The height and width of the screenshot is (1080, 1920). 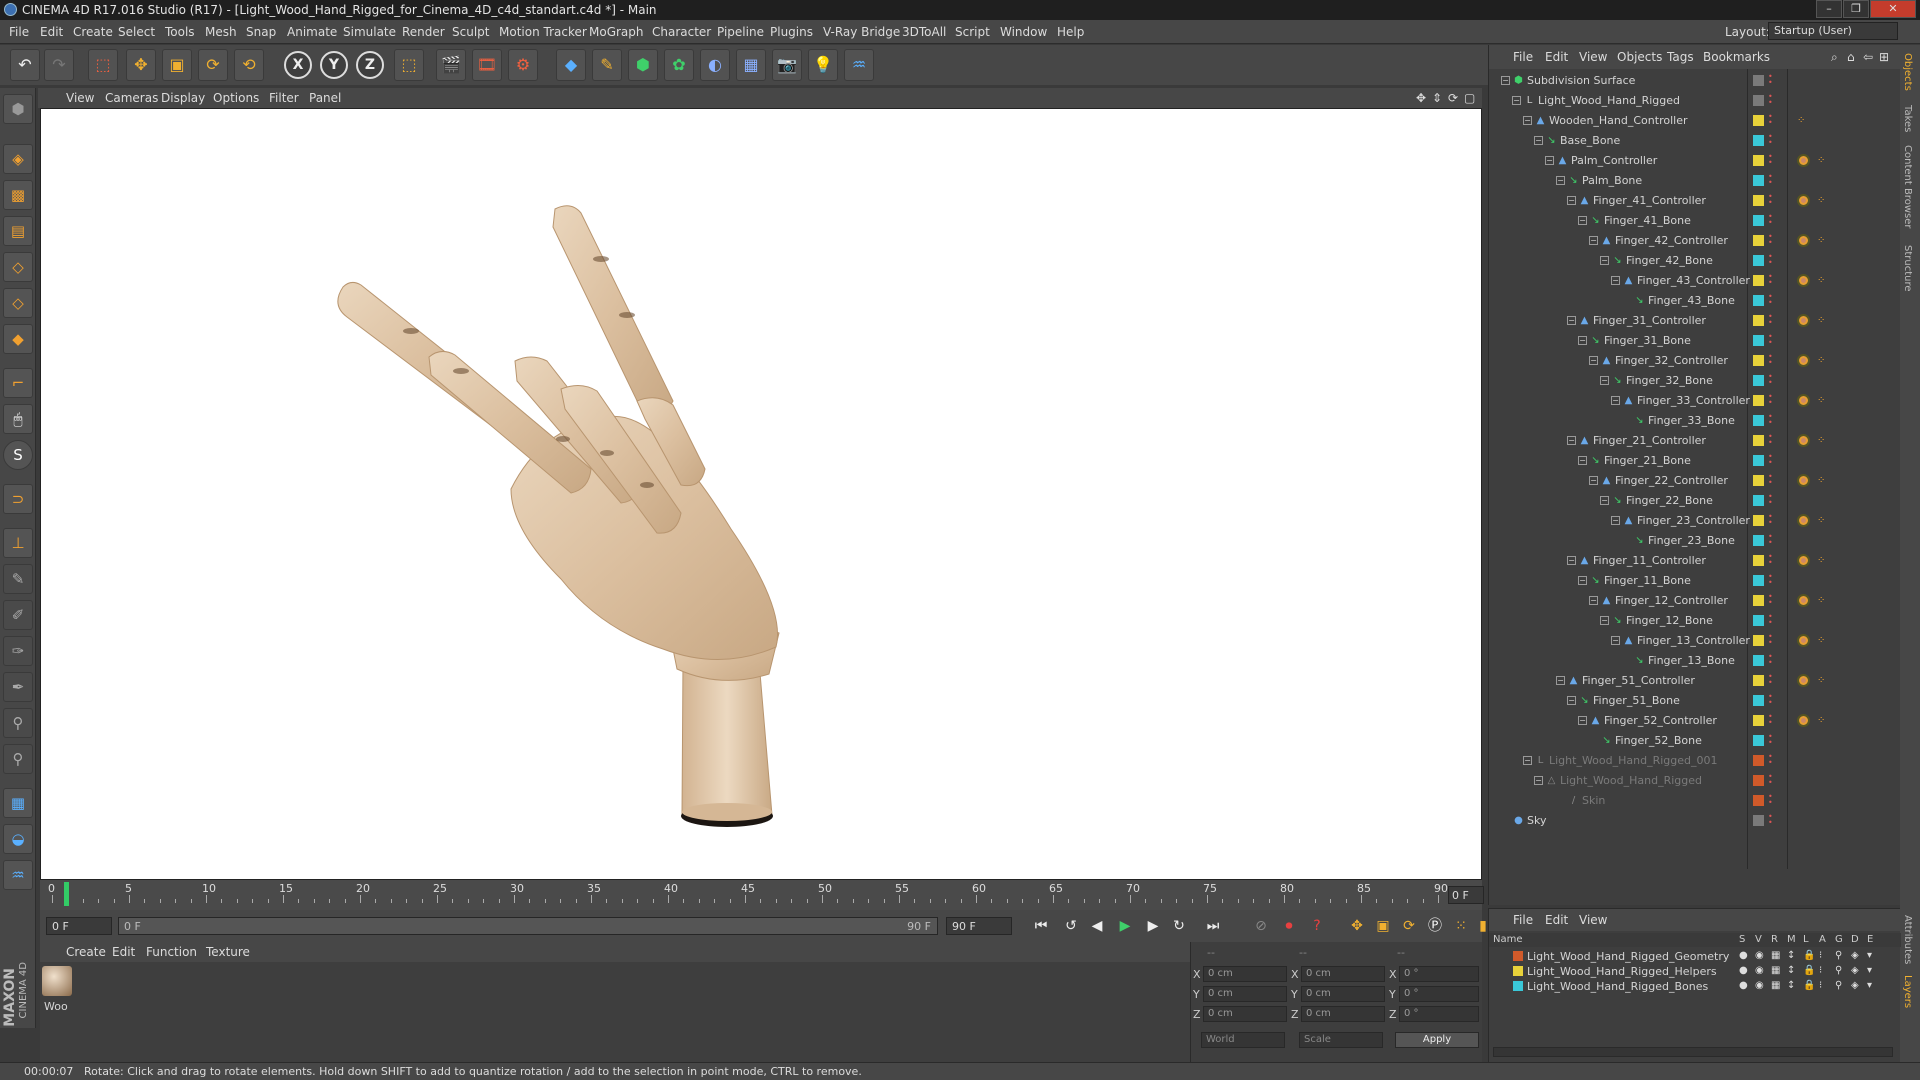 I want to click on object-name: Finger_22_Controller, so click(x=1671, y=480).